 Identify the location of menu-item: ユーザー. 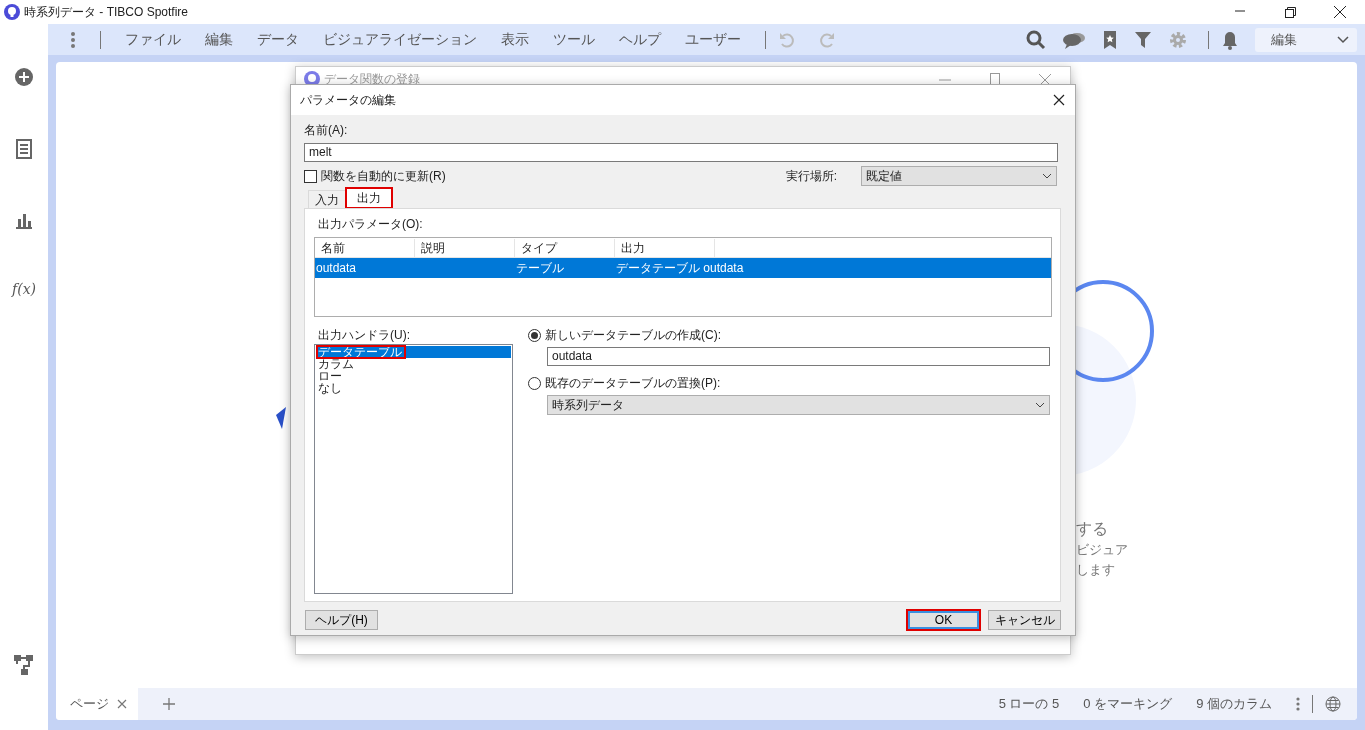
(713, 39).